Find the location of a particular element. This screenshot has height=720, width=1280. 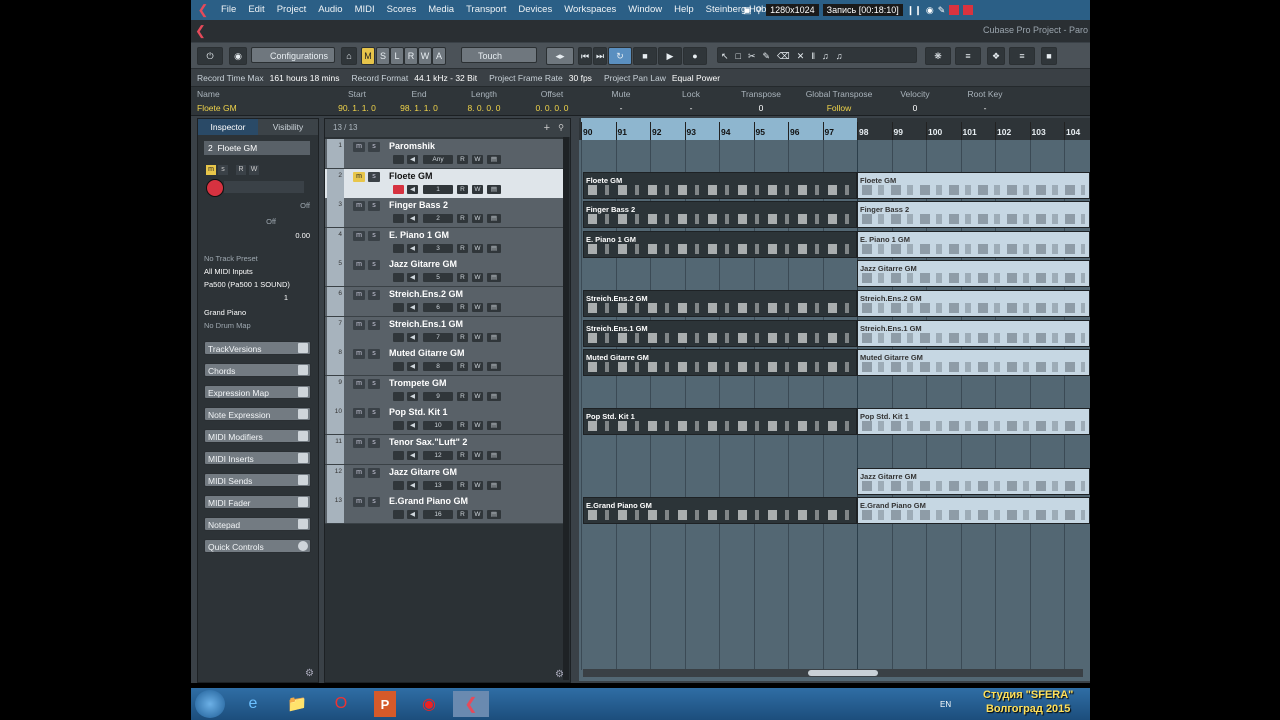

midi-part: Floete GM is located at coordinates (720, 185).